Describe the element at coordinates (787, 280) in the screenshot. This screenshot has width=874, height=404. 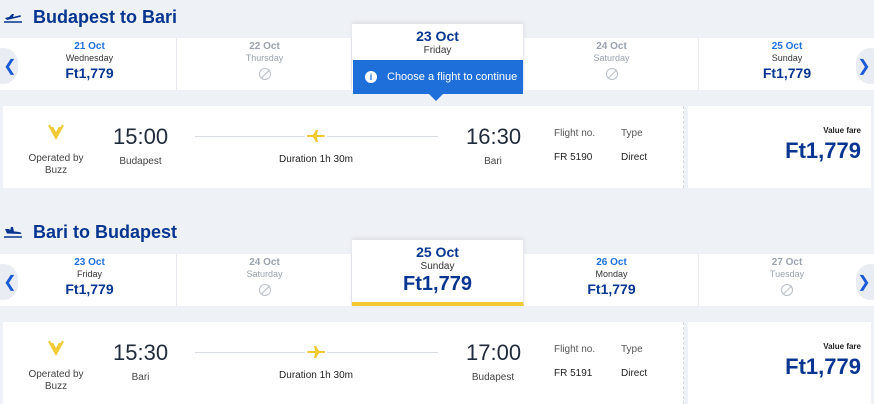
I see `return-date-27-oct: 27 Oct Tuesday` at that location.